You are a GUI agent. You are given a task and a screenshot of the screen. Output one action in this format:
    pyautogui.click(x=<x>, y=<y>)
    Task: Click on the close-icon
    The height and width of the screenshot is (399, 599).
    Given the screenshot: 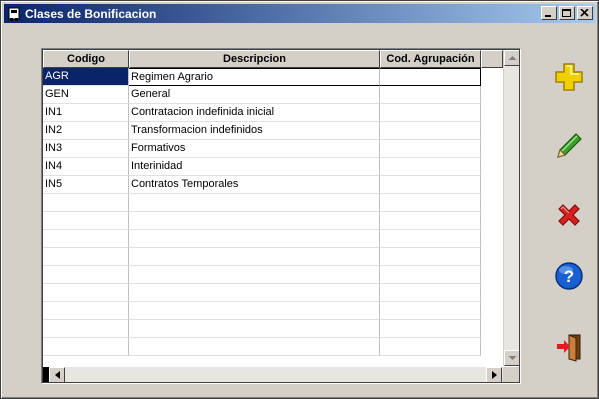 What is the action you would take?
    pyautogui.click(x=584, y=13)
    